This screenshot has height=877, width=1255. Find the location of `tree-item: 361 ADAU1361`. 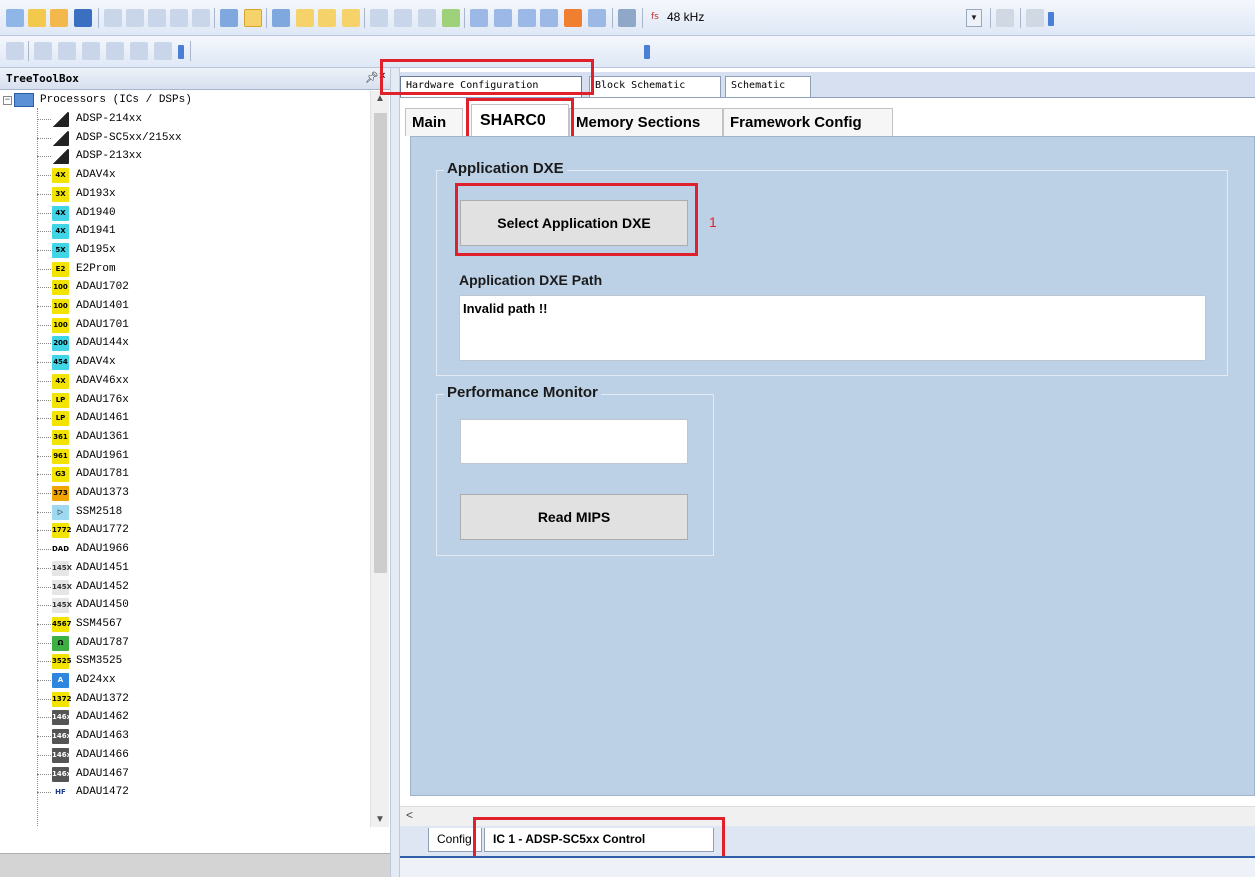

tree-item: 361 ADAU1361 is located at coordinates (207, 437).